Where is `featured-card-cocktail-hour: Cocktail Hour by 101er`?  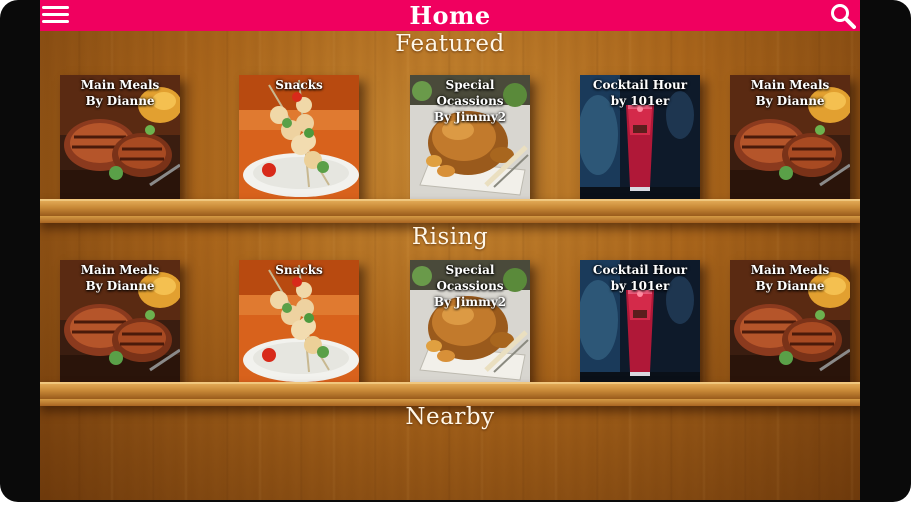 featured-card-cocktail-hour: Cocktail Hour by 101er is located at coordinates (640, 137).